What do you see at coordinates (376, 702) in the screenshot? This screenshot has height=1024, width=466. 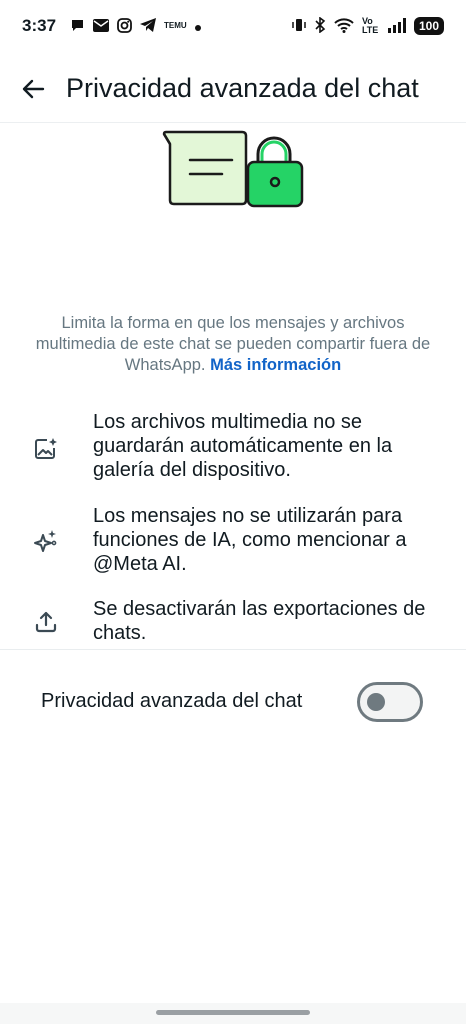 I see `toggle-knob` at bounding box center [376, 702].